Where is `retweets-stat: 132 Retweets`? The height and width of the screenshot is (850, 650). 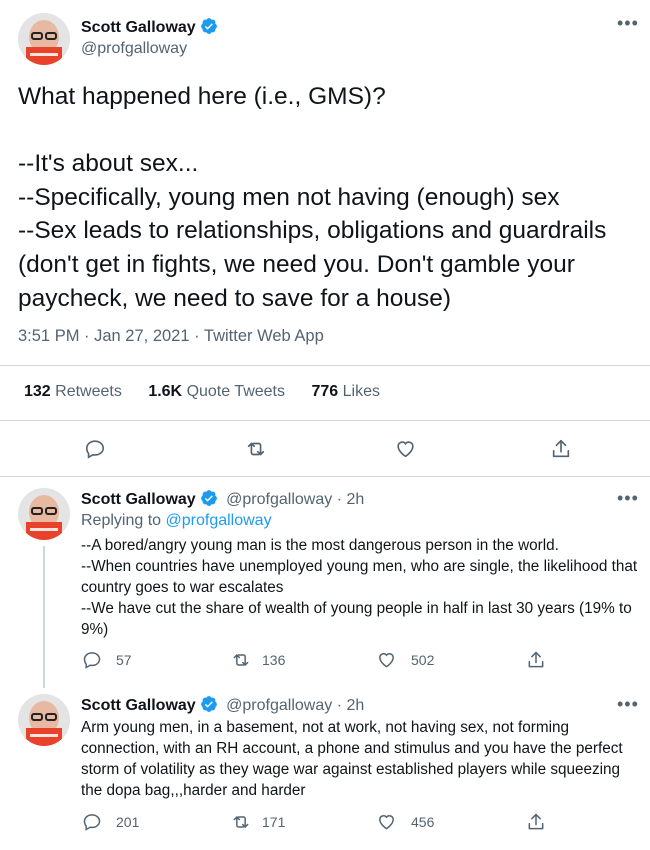
retweets-stat: 132 Retweets is located at coordinates (73, 391).